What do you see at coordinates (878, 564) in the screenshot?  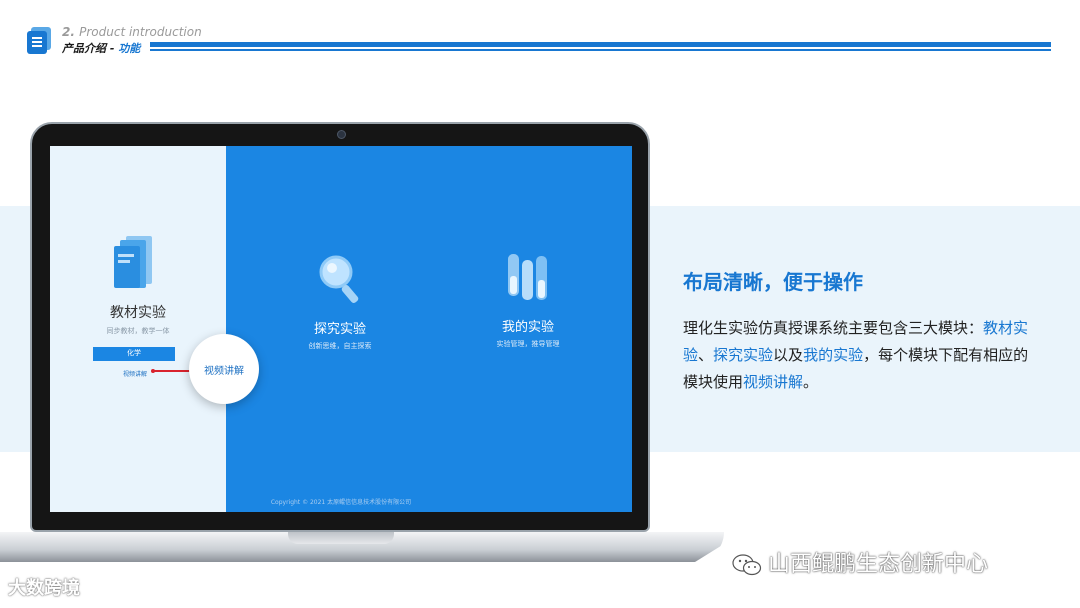 I see `watermark-right-text: 山西鲲鹏生态创新中心` at bounding box center [878, 564].